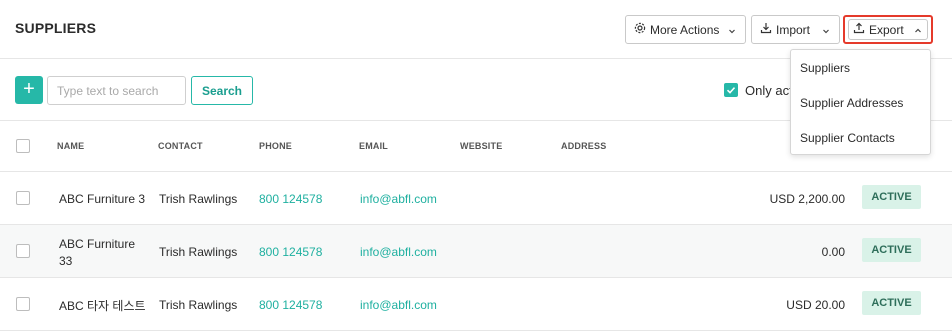 This screenshot has height=335, width=952. I want to click on more-actions-label: More Actions, so click(685, 29).